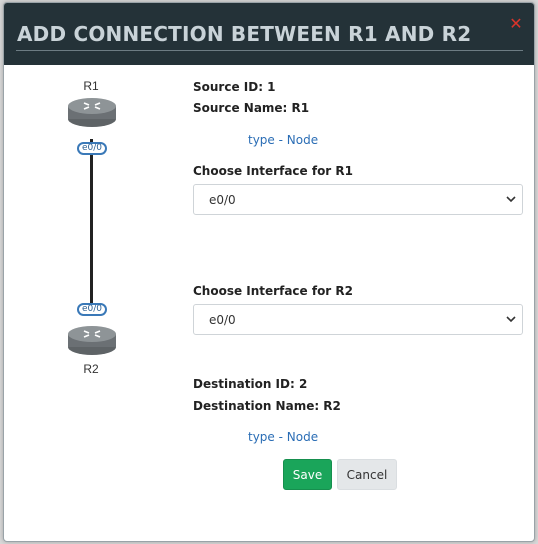 The width and height of the screenshot is (538, 544). Describe the element at coordinates (92, 309) in the screenshot. I see `destination-interface-badge: e0/0` at that location.